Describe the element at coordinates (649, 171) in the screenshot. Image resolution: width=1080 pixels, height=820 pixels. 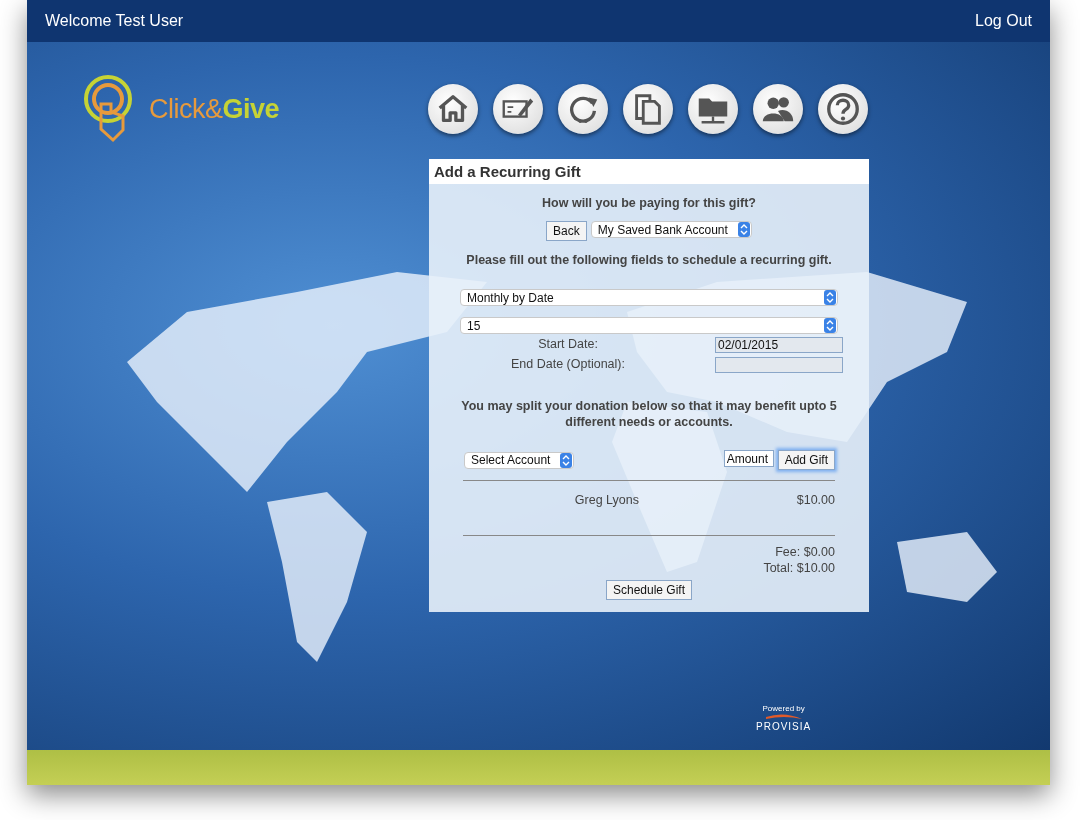
I see `panel-title: Add a Recurring Gift` at that location.